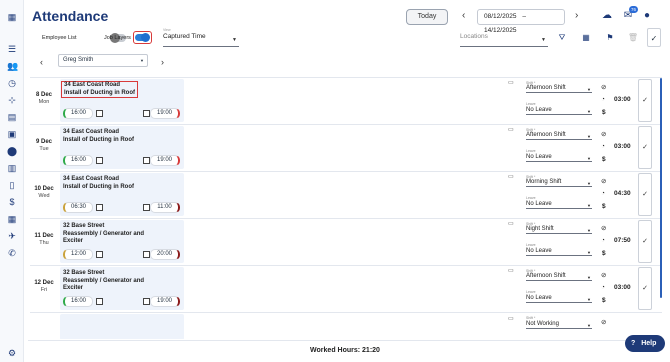  Describe the element at coordinates (41, 62) in the screenshot. I see `prev-employee-icon: ‹` at that location.